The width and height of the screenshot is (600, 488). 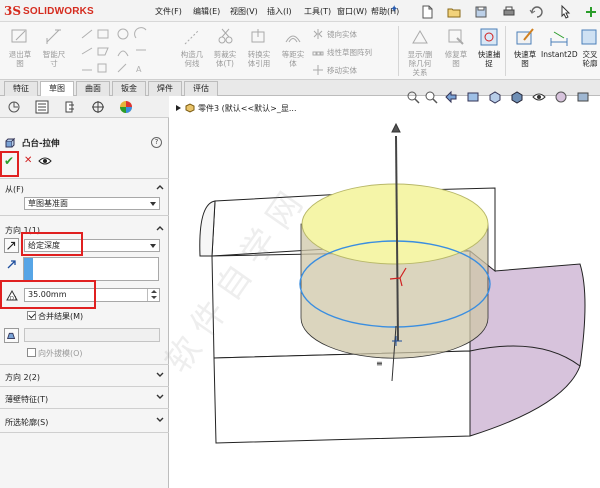 I want to click on menu-file: 文件(F), so click(x=168, y=11).